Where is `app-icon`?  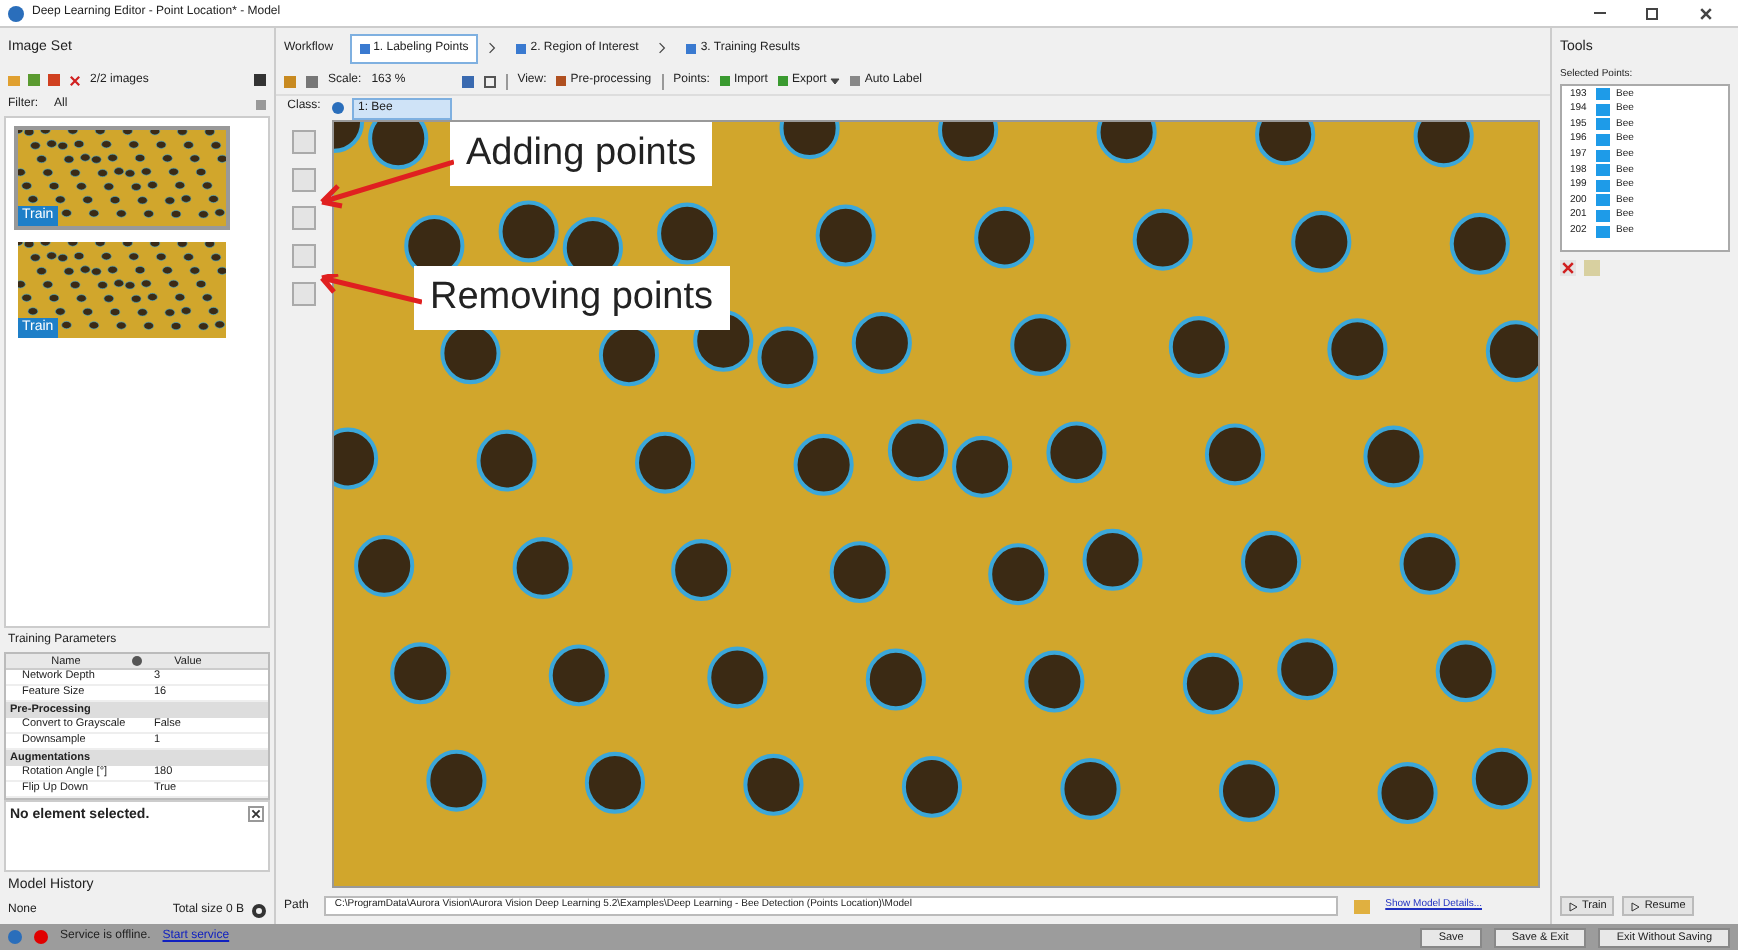
app-icon is located at coordinates (16, 13).